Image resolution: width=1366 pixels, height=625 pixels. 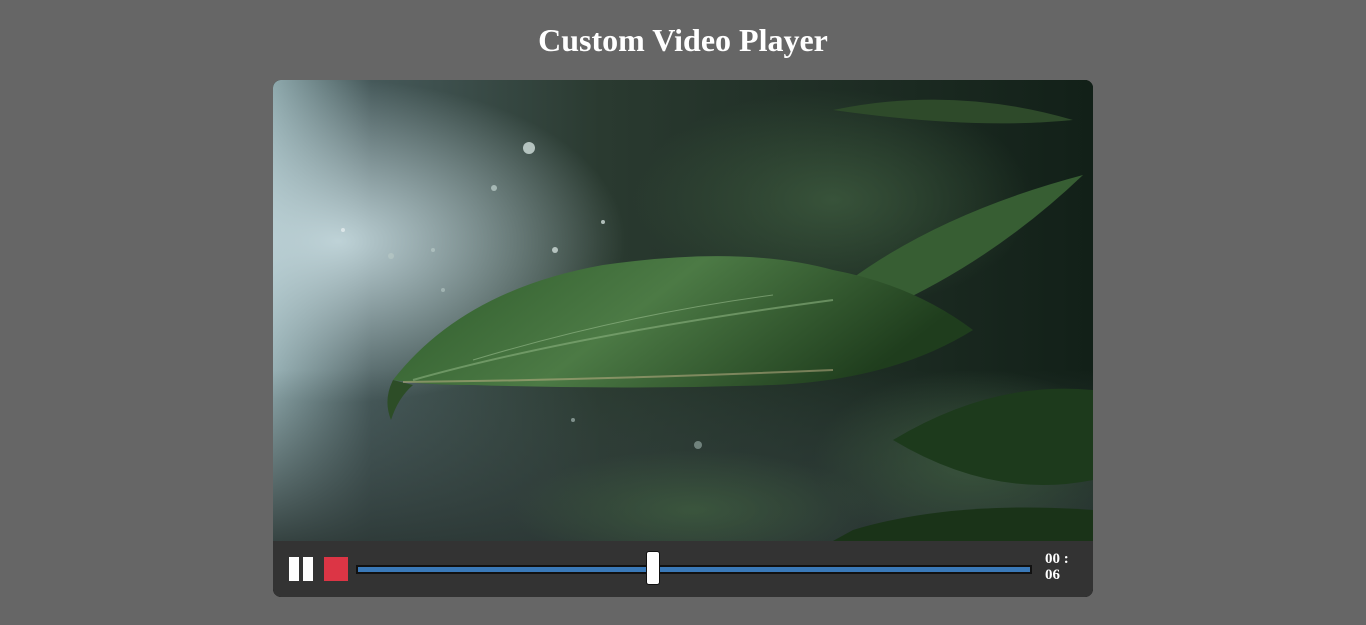 I want to click on pause-icon, so click(x=294, y=569).